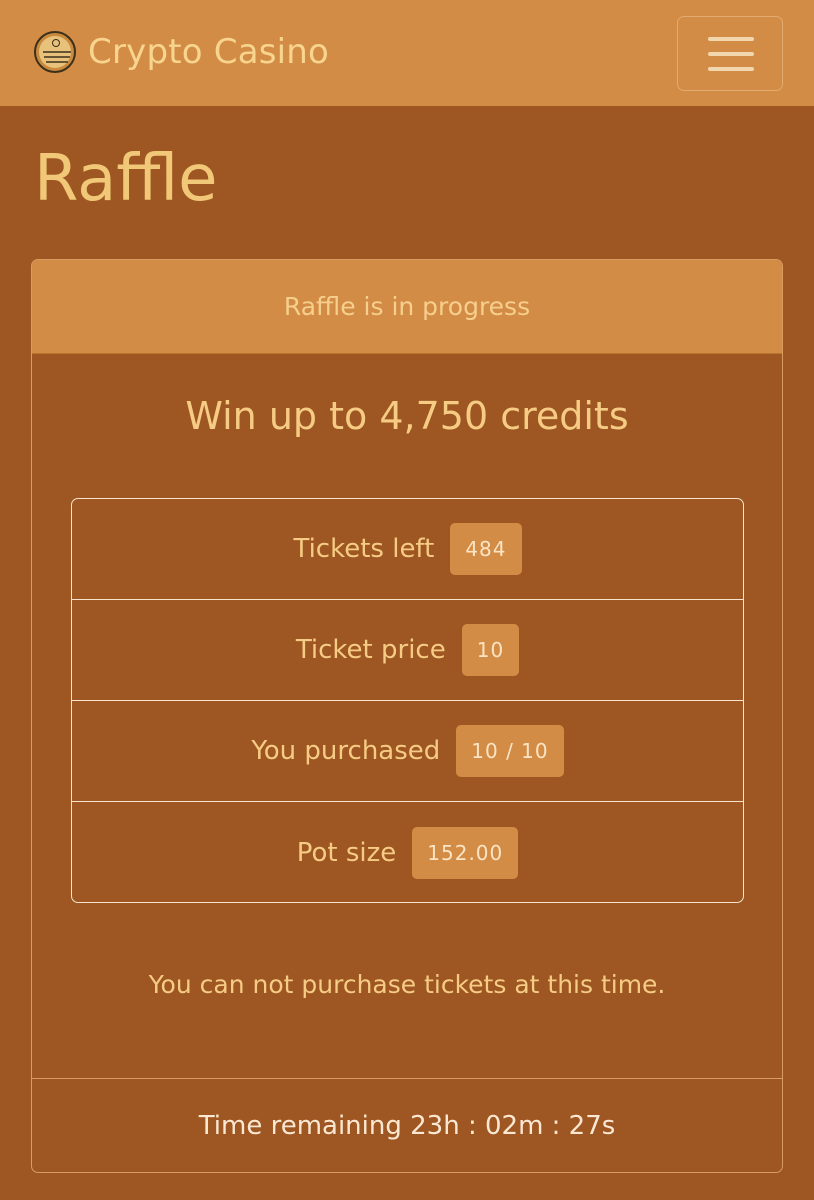  Describe the element at coordinates (126, 179) in the screenshot. I see `page-title: Raffle` at that location.